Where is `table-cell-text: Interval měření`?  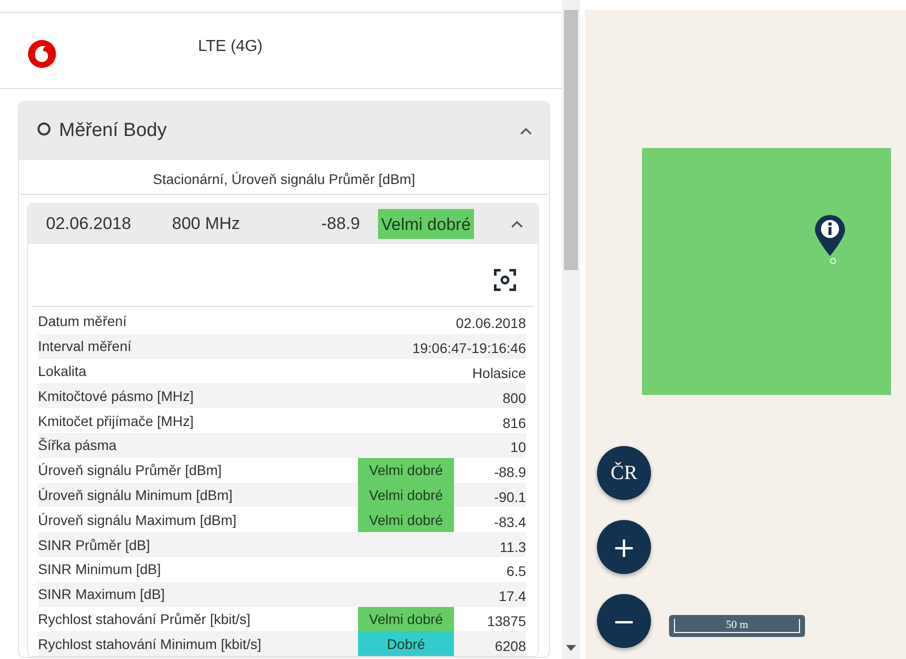
table-cell-text: Interval měření is located at coordinates (85, 346).